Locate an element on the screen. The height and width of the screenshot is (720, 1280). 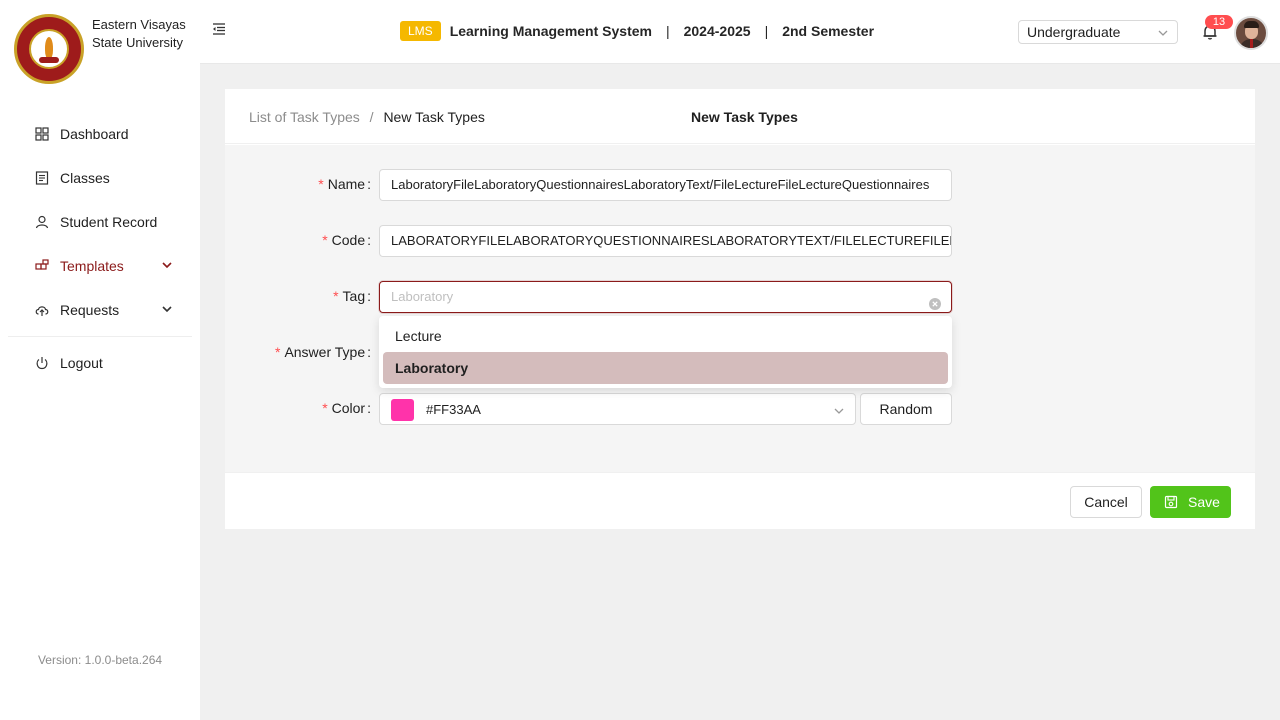
cloud-upload-icon is located at coordinates (42, 310).